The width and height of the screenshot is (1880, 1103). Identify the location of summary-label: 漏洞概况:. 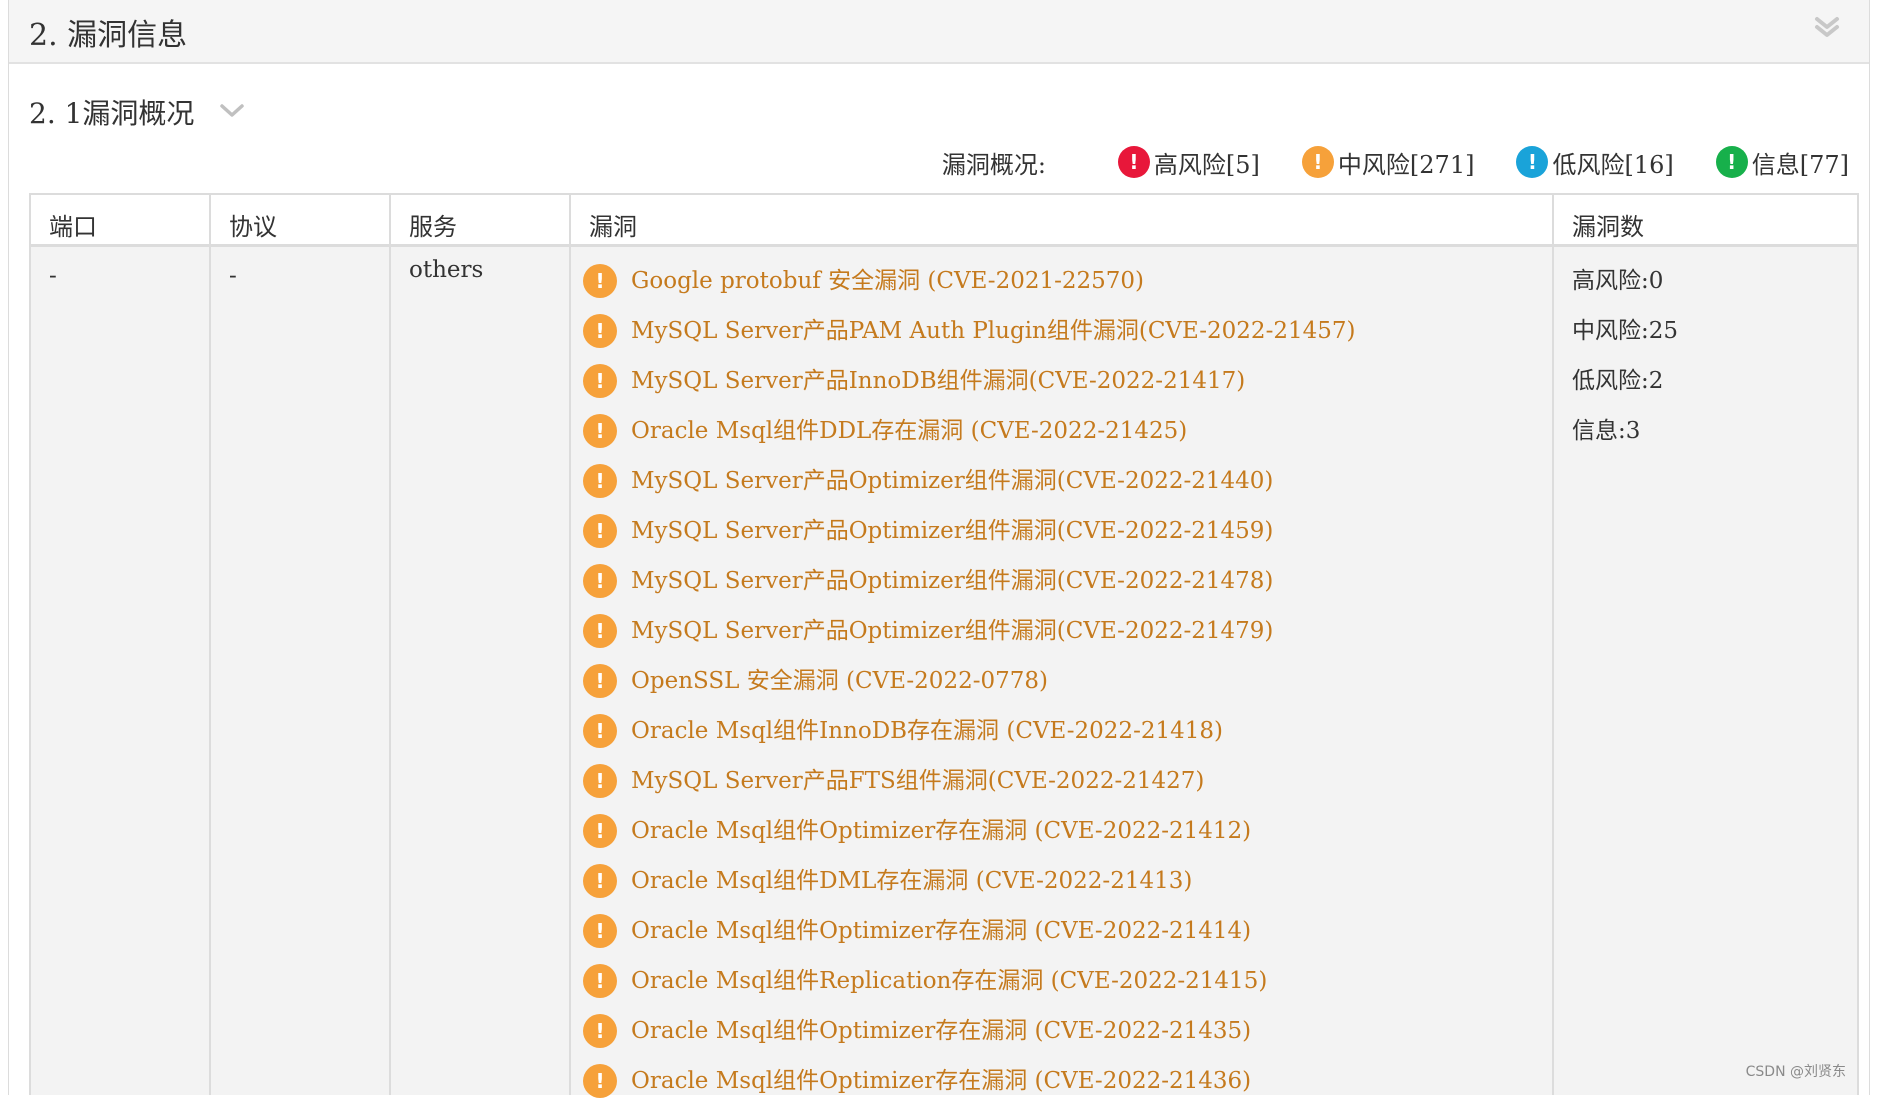
(993, 164).